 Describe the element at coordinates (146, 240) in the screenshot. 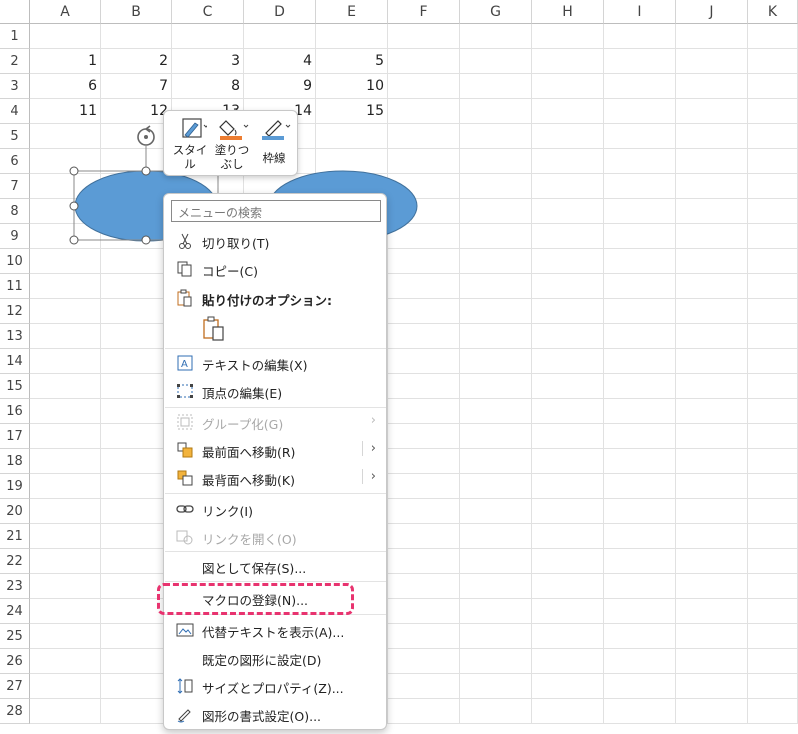

I see `resize-handle-b` at that location.